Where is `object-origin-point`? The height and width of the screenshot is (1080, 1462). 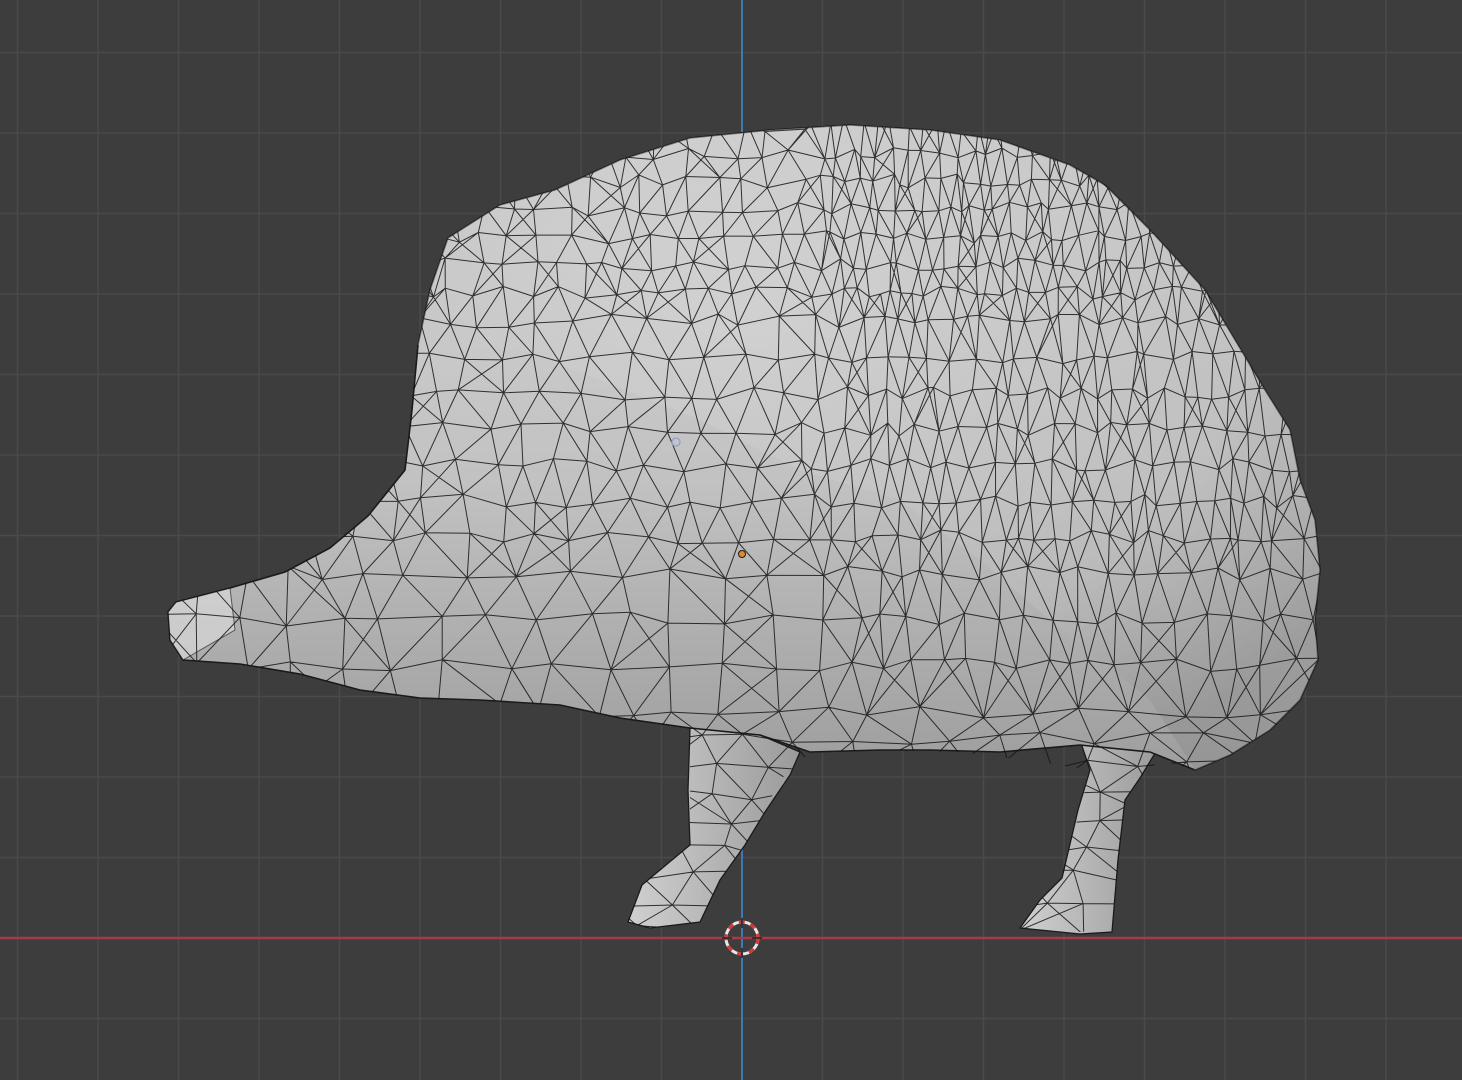 object-origin-point is located at coordinates (742, 554).